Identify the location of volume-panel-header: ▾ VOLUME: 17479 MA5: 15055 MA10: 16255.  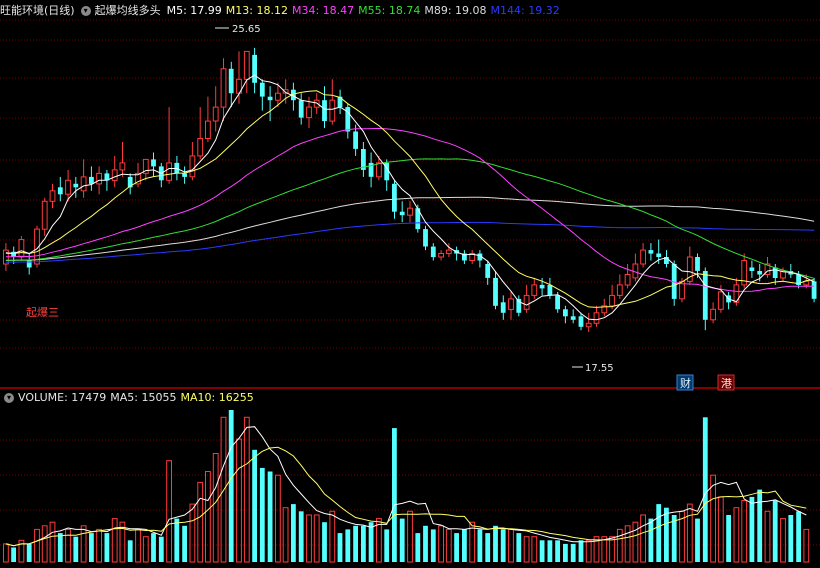
(129, 398).